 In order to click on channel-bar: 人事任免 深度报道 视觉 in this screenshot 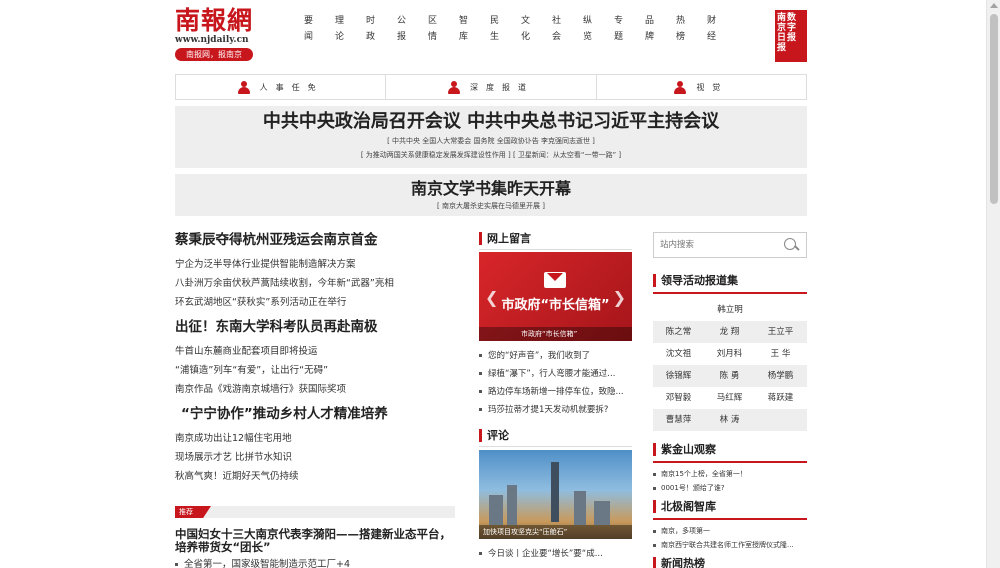, I will do `click(491, 87)`.